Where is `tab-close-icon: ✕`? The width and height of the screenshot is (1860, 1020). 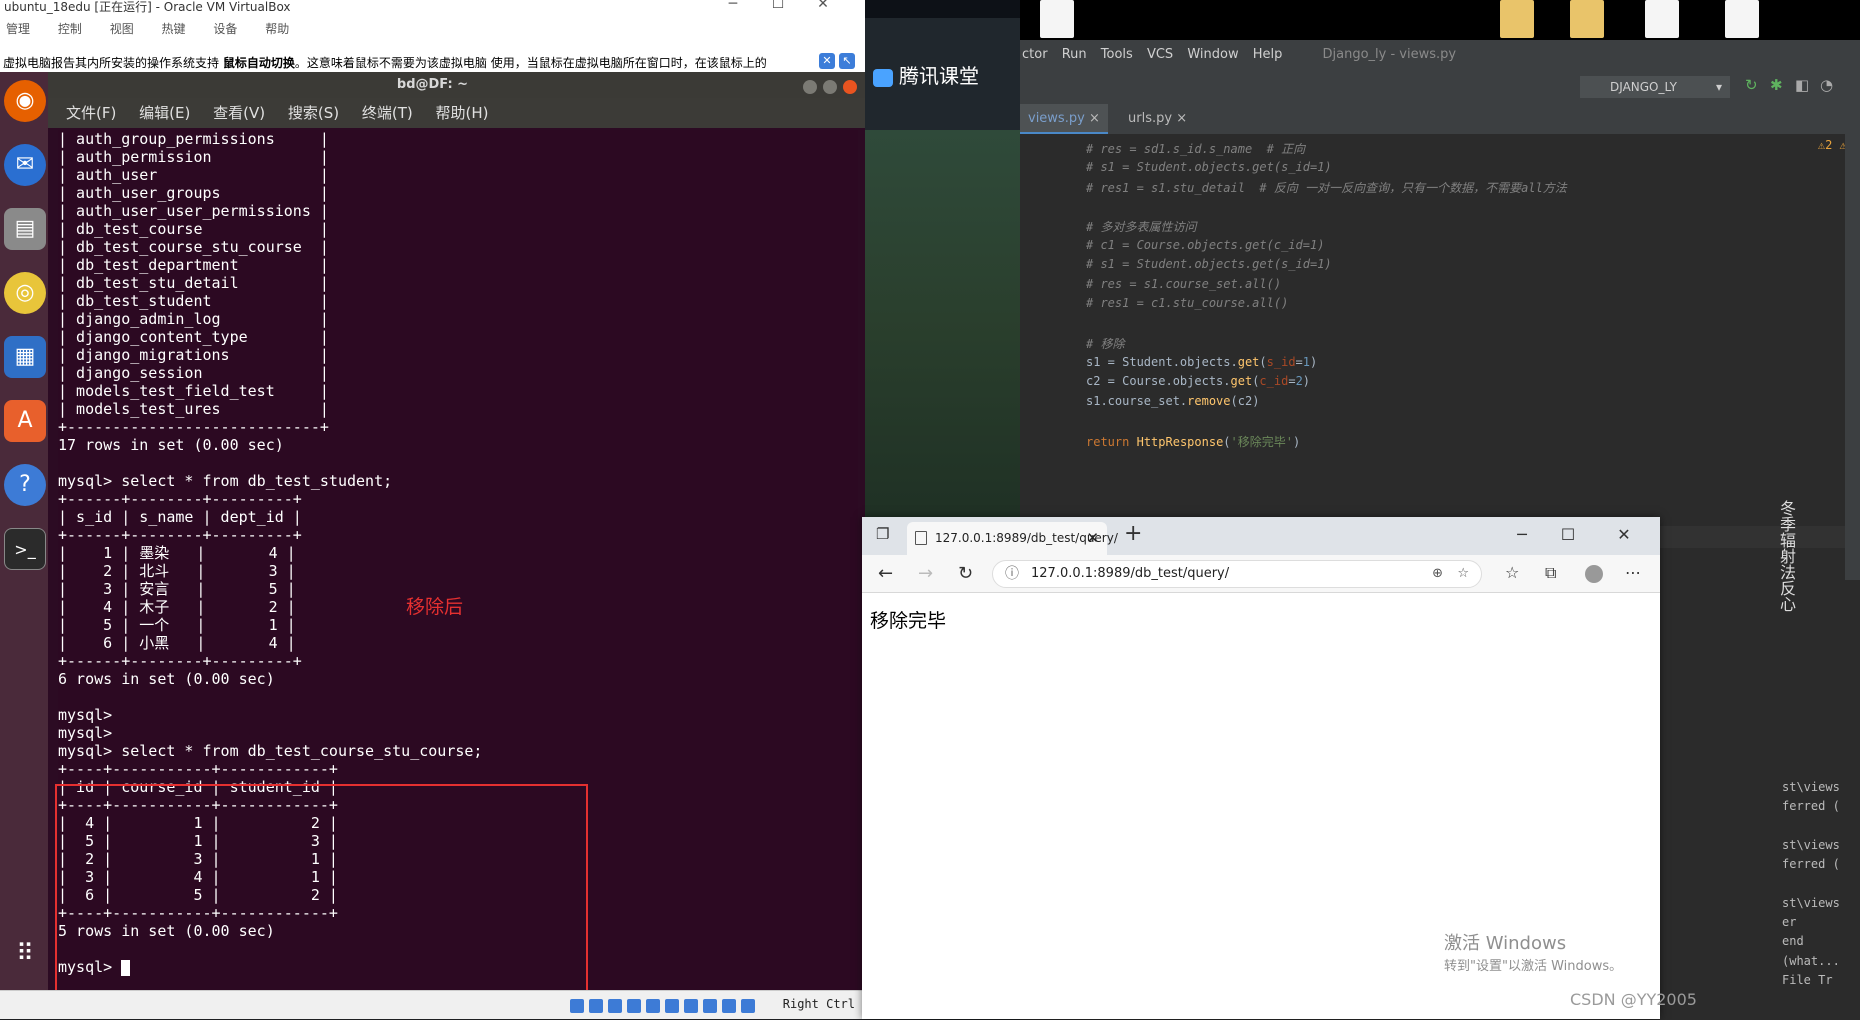
tab-close-icon: ✕ is located at coordinates (1092, 538).